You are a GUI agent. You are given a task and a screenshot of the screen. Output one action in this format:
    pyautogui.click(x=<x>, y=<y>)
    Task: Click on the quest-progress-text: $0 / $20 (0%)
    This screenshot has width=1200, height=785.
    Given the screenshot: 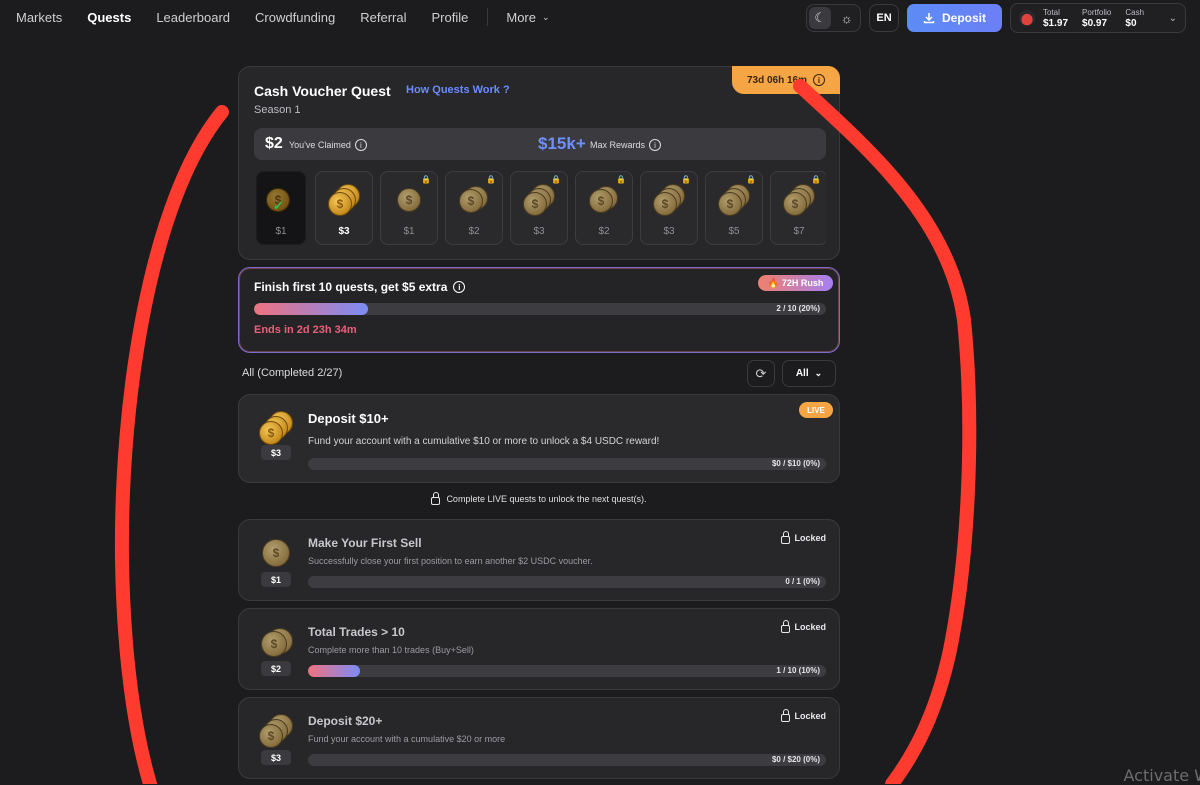 What is the action you would take?
    pyautogui.click(x=795, y=759)
    